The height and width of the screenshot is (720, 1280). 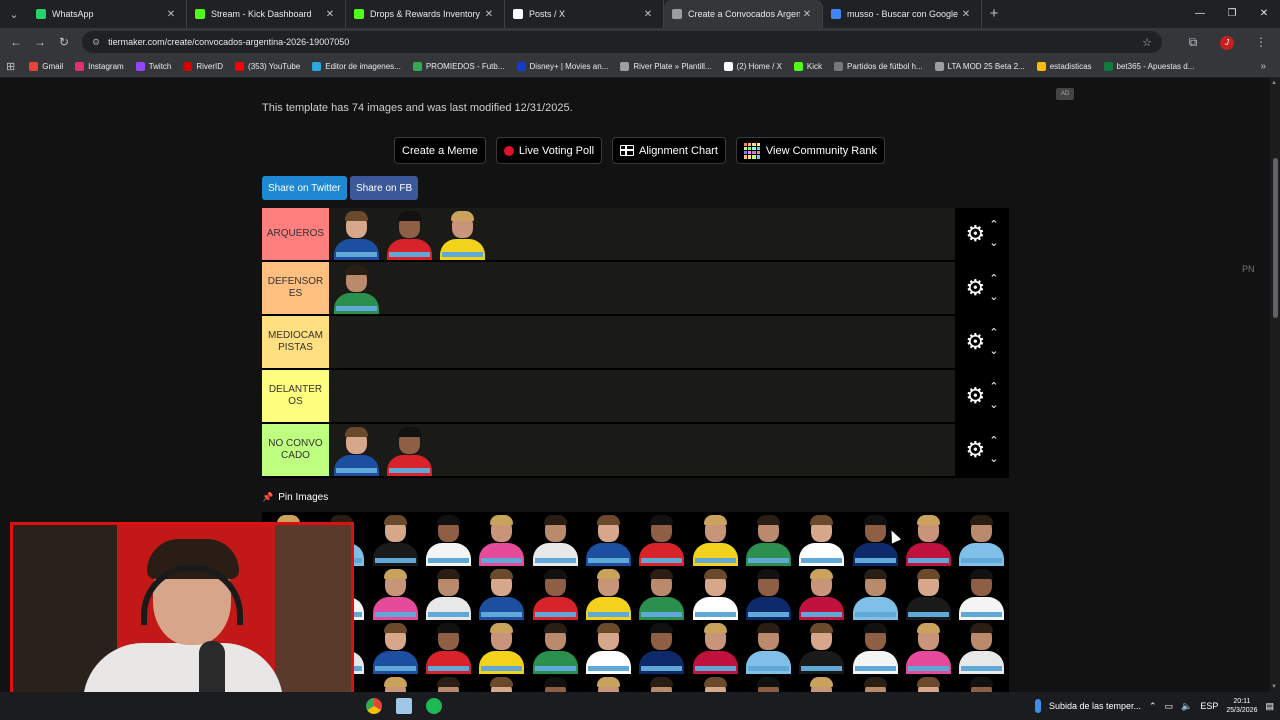 I want to click on browser-tab: musso - Buscar con Google ✕, so click(x=902, y=14).